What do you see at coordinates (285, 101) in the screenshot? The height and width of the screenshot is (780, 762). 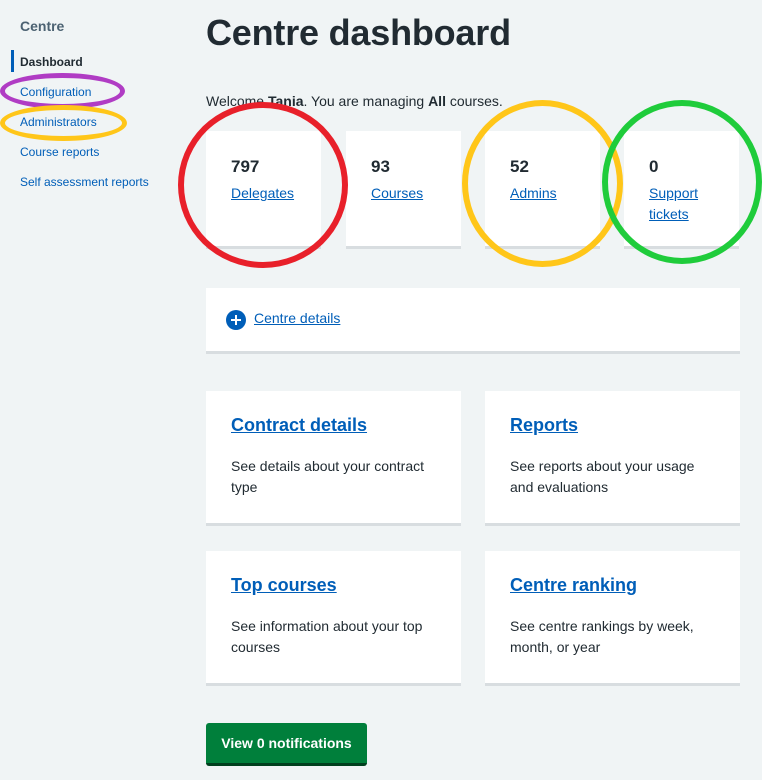 I see `welcome-user-name: Tania` at bounding box center [285, 101].